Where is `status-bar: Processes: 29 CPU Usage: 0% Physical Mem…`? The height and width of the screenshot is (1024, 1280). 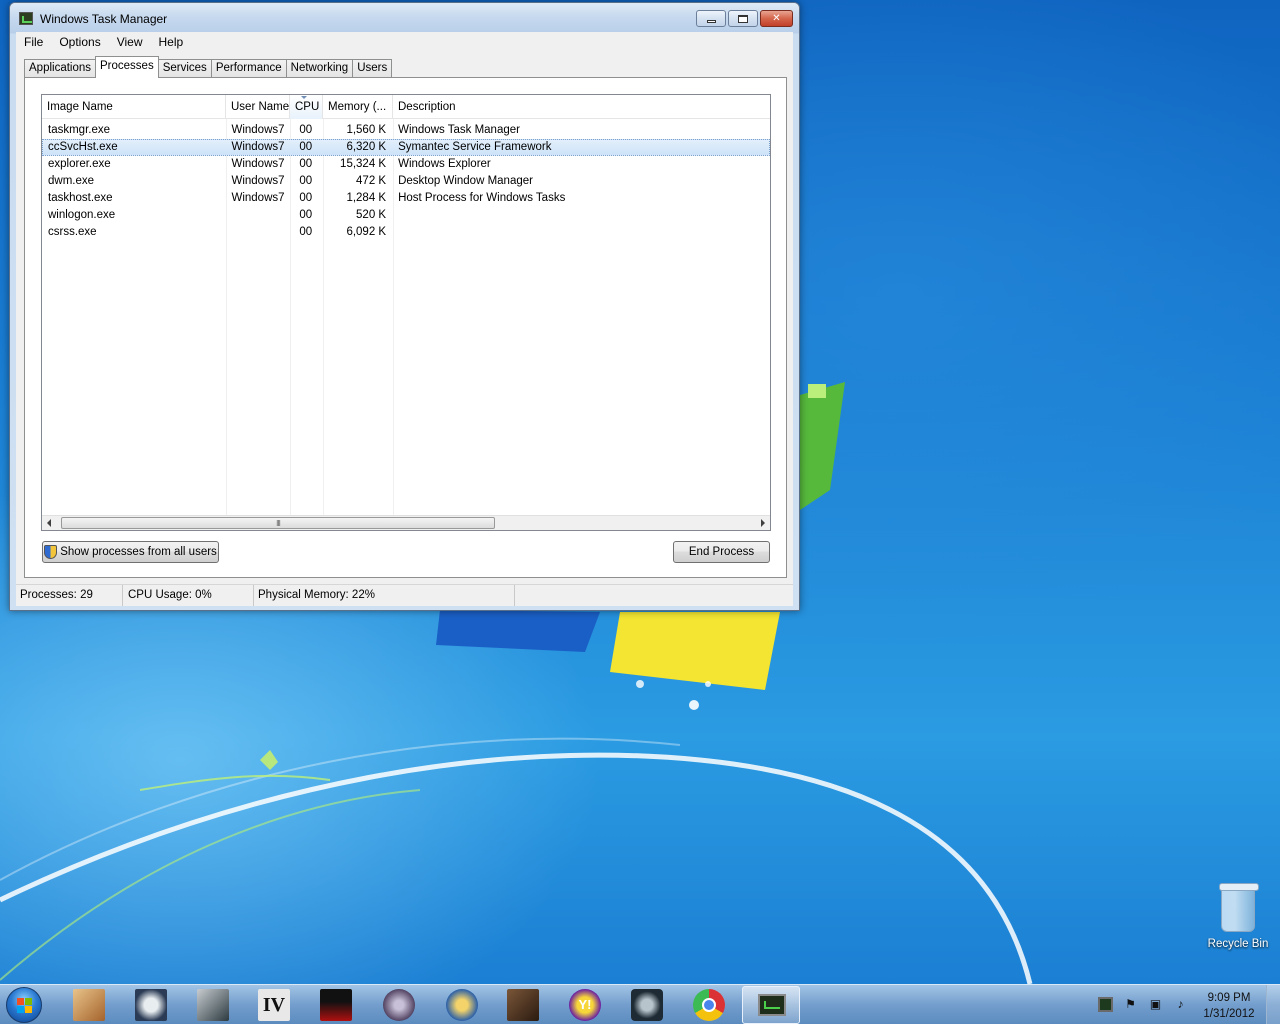
status-bar: Processes: 29 CPU Usage: 0% Physical Mem… is located at coordinates (404, 595).